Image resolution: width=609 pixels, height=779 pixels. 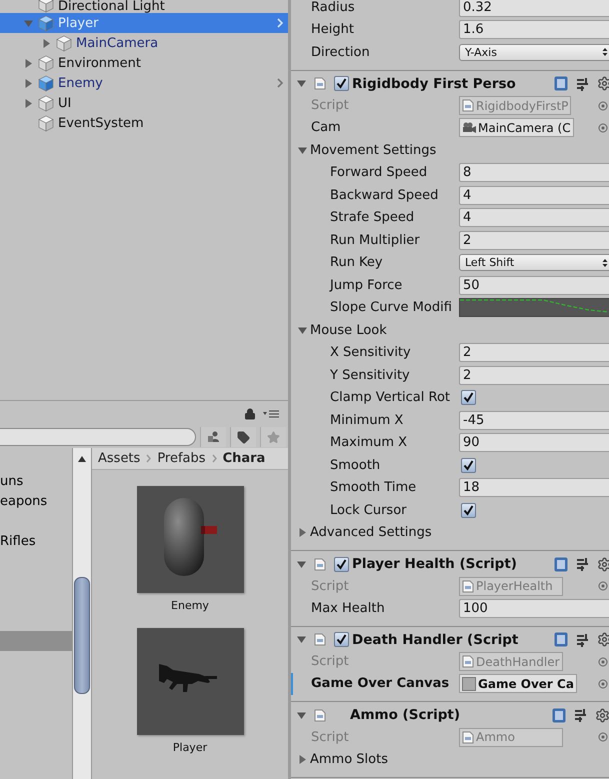 I want to click on number-field: 18, so click(x=534, y=488).